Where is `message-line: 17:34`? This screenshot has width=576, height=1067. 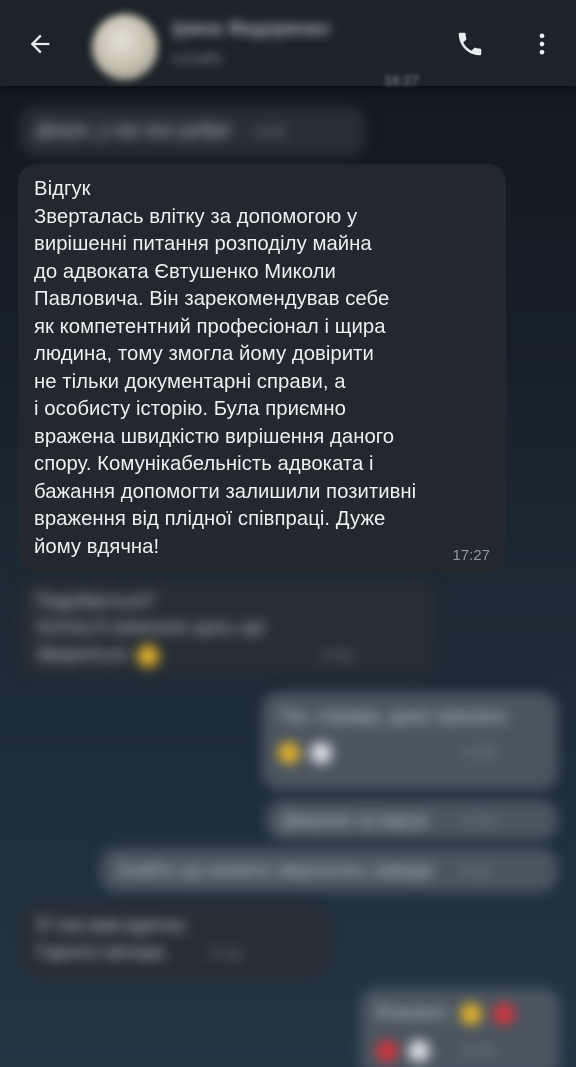
message-line: 17:34 is located at coordinates (460, 1051).